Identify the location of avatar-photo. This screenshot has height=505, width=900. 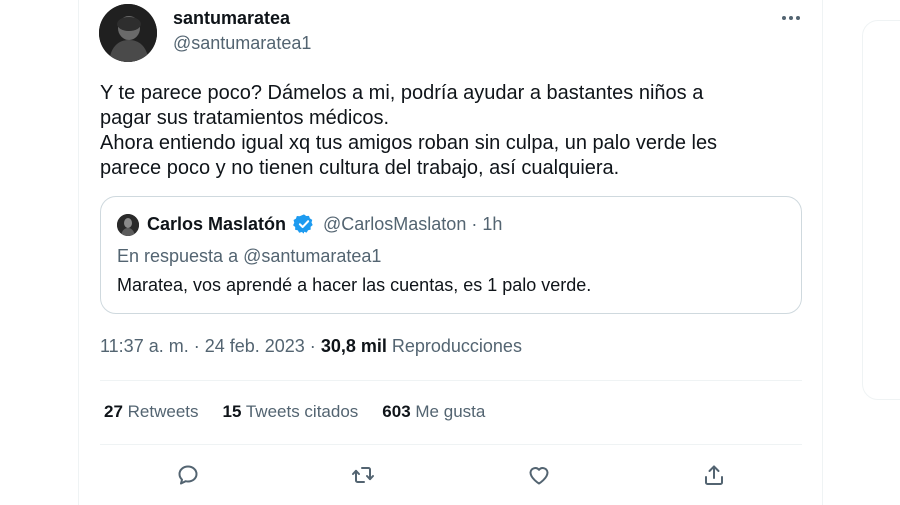
(128, 33).